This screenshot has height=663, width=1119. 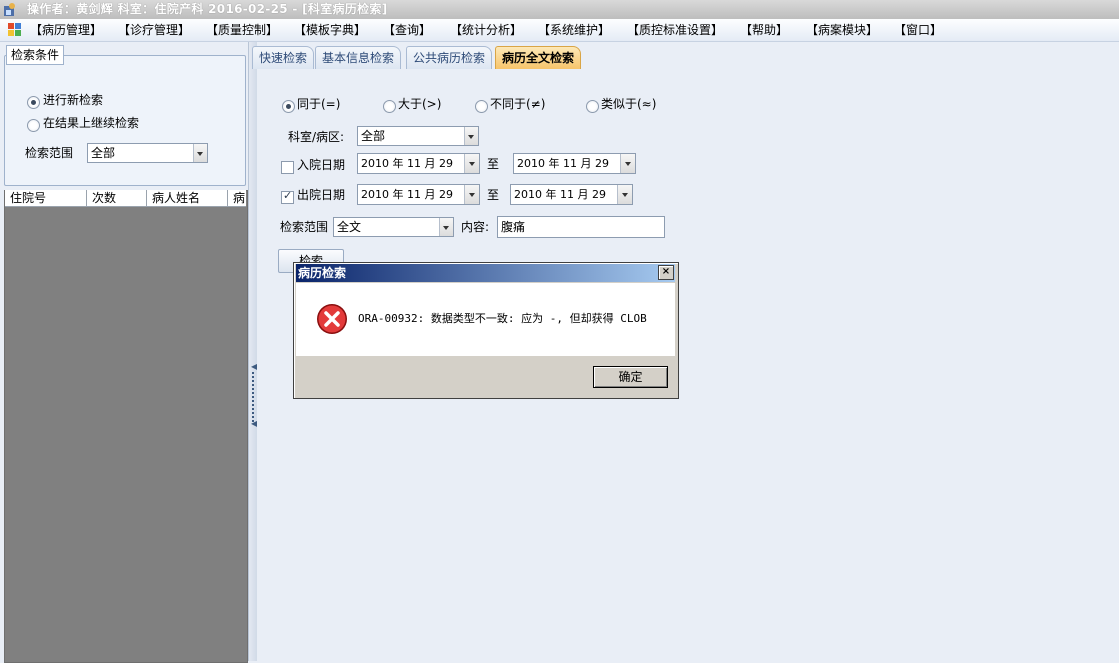 What do you see at coordinates (321, 165) in the screenshot?
I see `admit-date-label: 入院日期` at bounding box center [321, 165].